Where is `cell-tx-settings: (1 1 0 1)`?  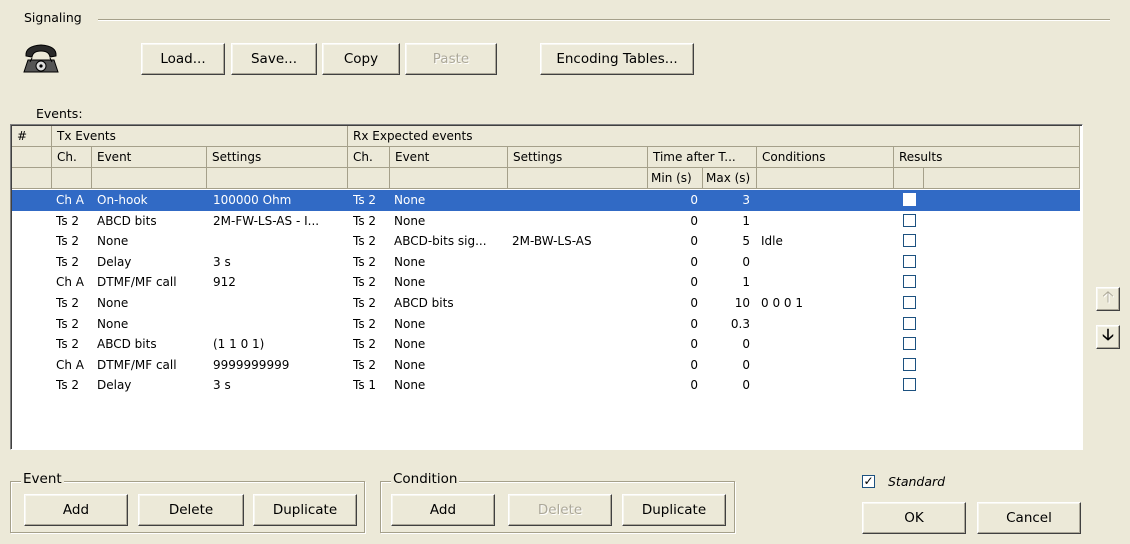 cell-tx-settings: (1 1 0 1) is located at coordinates (239, 344).